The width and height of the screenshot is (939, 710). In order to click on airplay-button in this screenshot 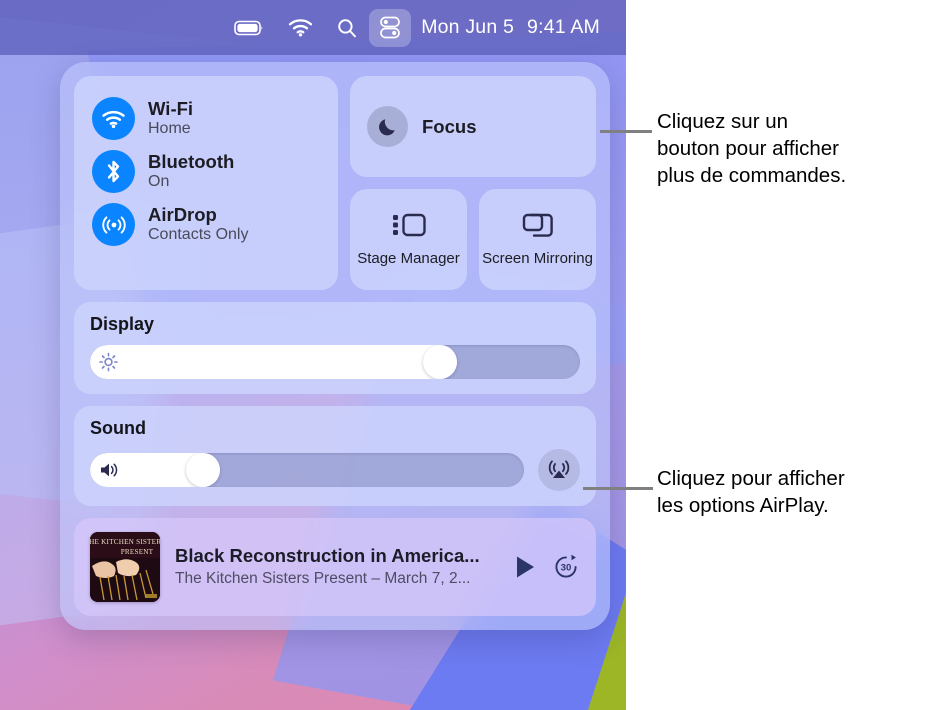, I will do `click(559, 470)`.